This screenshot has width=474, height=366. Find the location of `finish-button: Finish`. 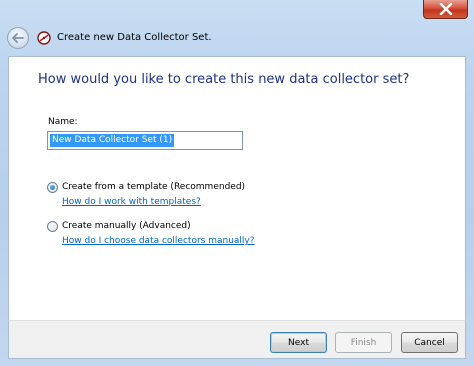

finish-button: Finish is located at coordinates (363, 342).